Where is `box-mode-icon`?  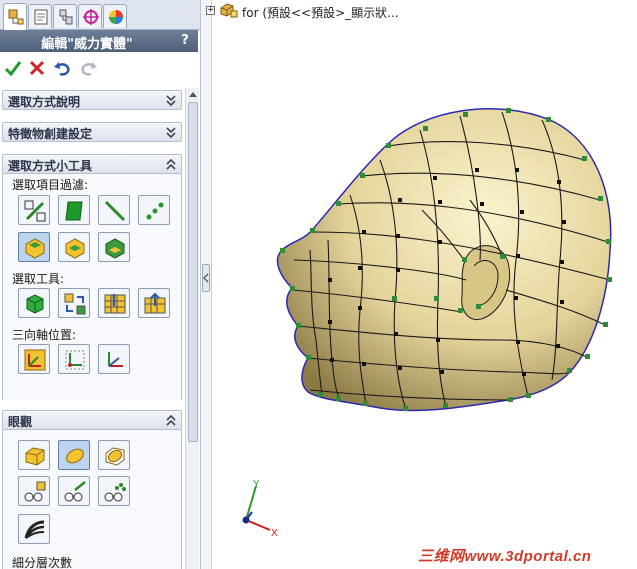
box-mode-icon is located at coordinates (35, 456).